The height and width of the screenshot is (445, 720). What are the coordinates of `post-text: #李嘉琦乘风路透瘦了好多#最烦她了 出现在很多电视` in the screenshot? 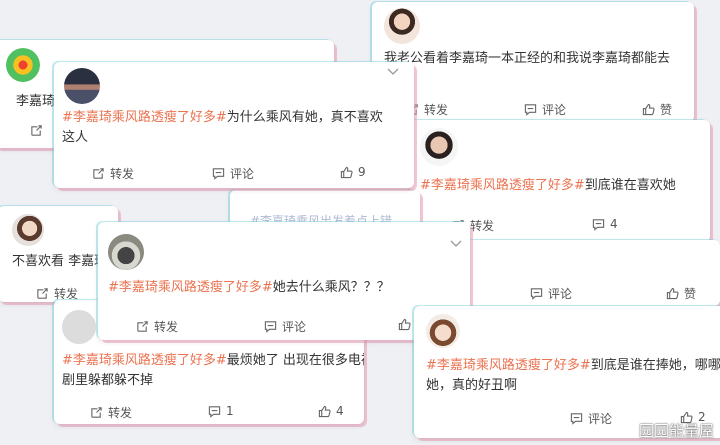 It's located at (213, 360).